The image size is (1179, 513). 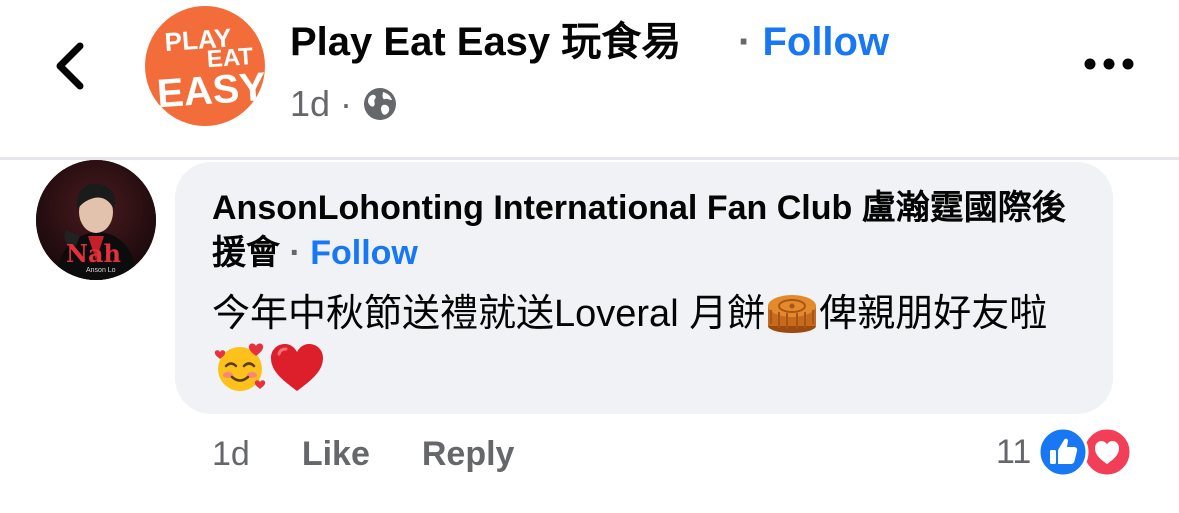 What do you see at coordinates (489, 314) in the screenshot?
I see `comment-text-part1: 今年中秋節送禮就送Loveral 月餅` at bounding box center [489, 314].